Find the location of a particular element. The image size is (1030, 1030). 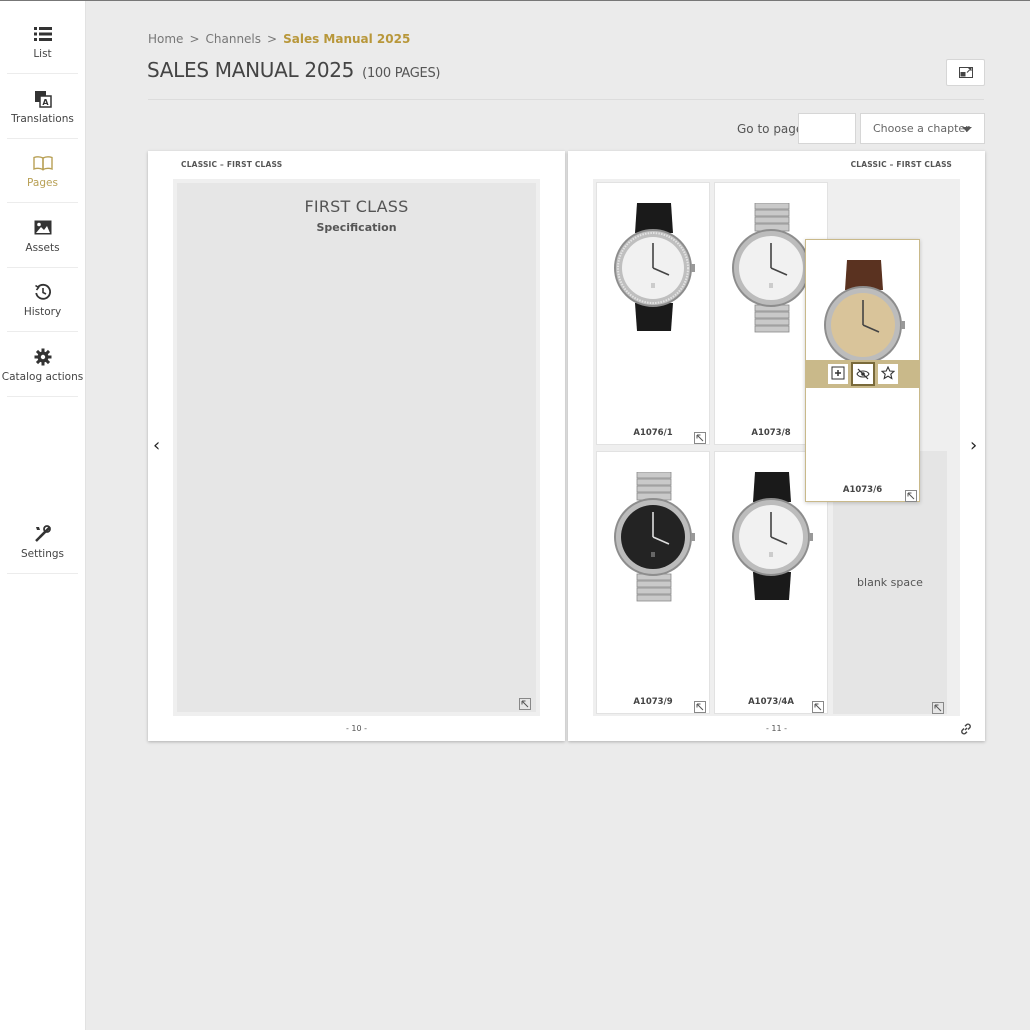

fullscreen-button is located at coordinates (965, 72).